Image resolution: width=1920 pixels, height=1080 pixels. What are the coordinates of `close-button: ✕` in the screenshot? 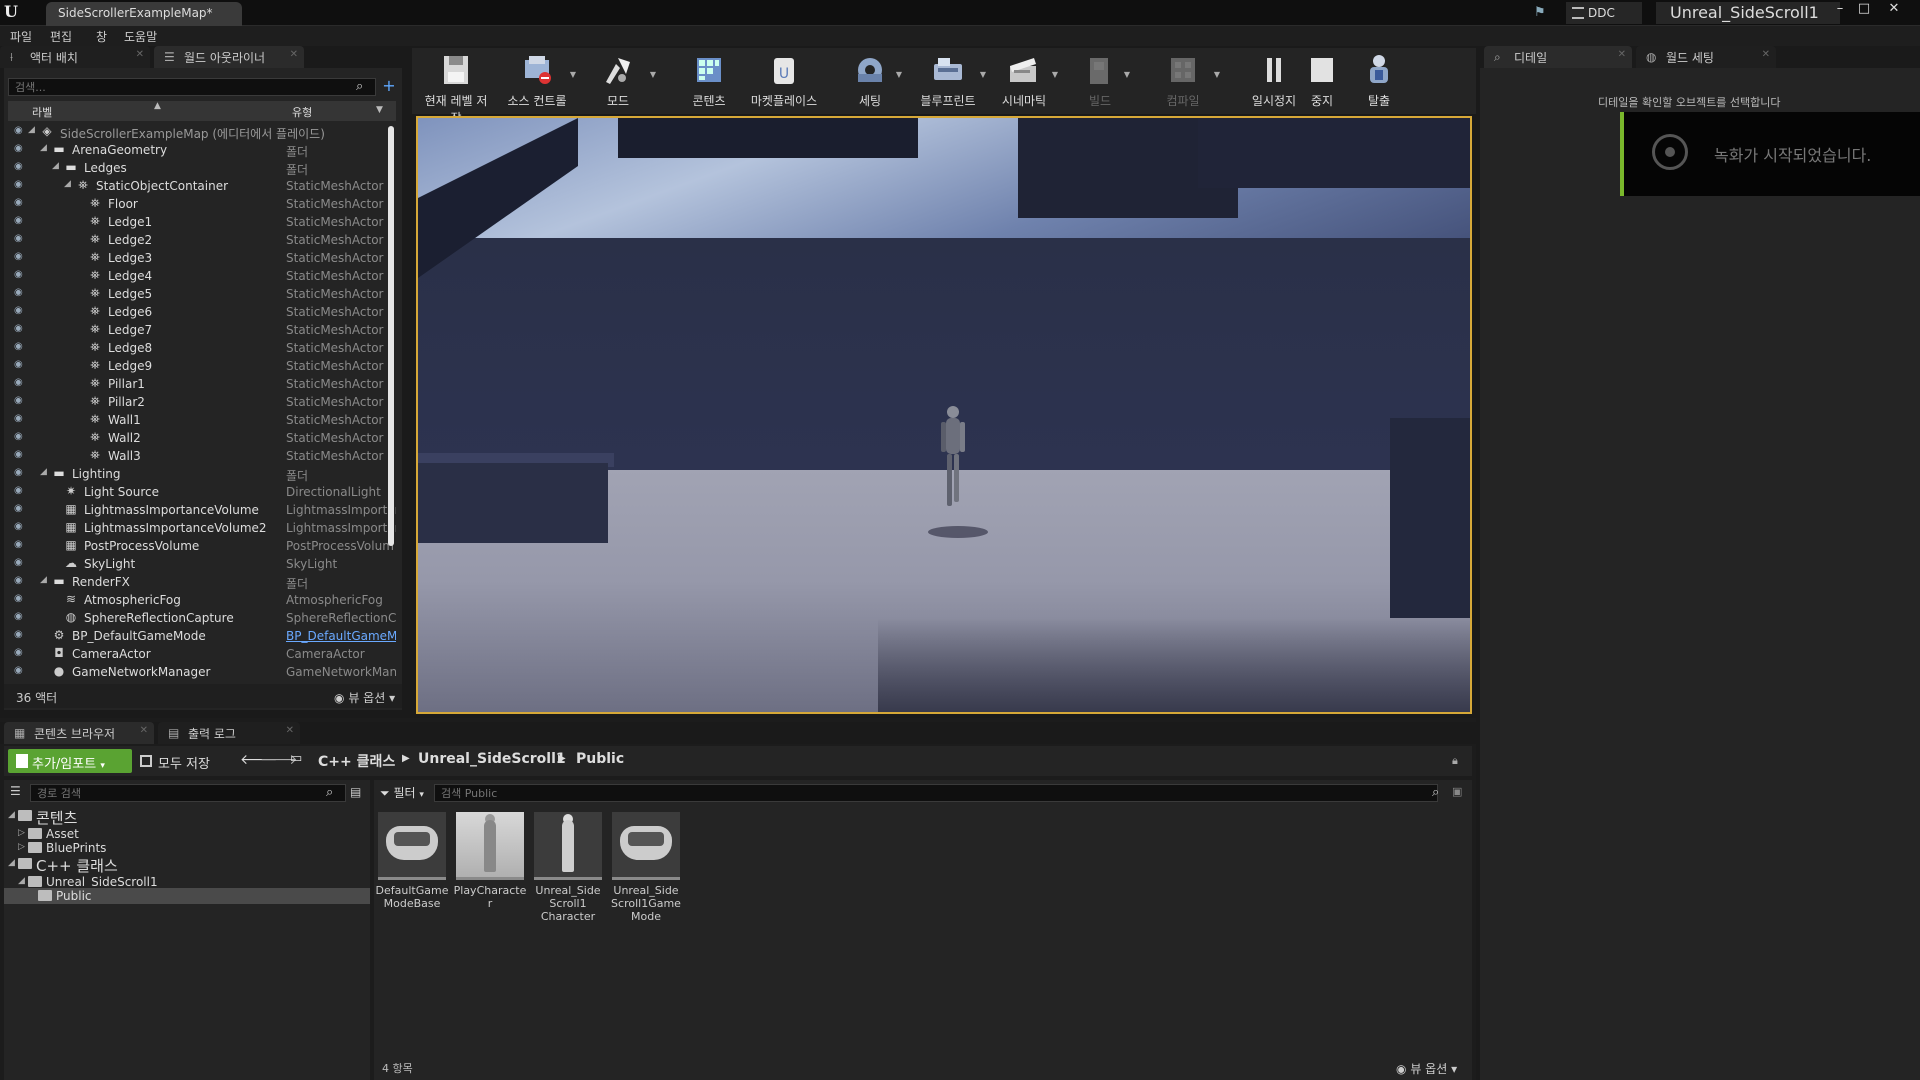 It's located at (1894, 10).